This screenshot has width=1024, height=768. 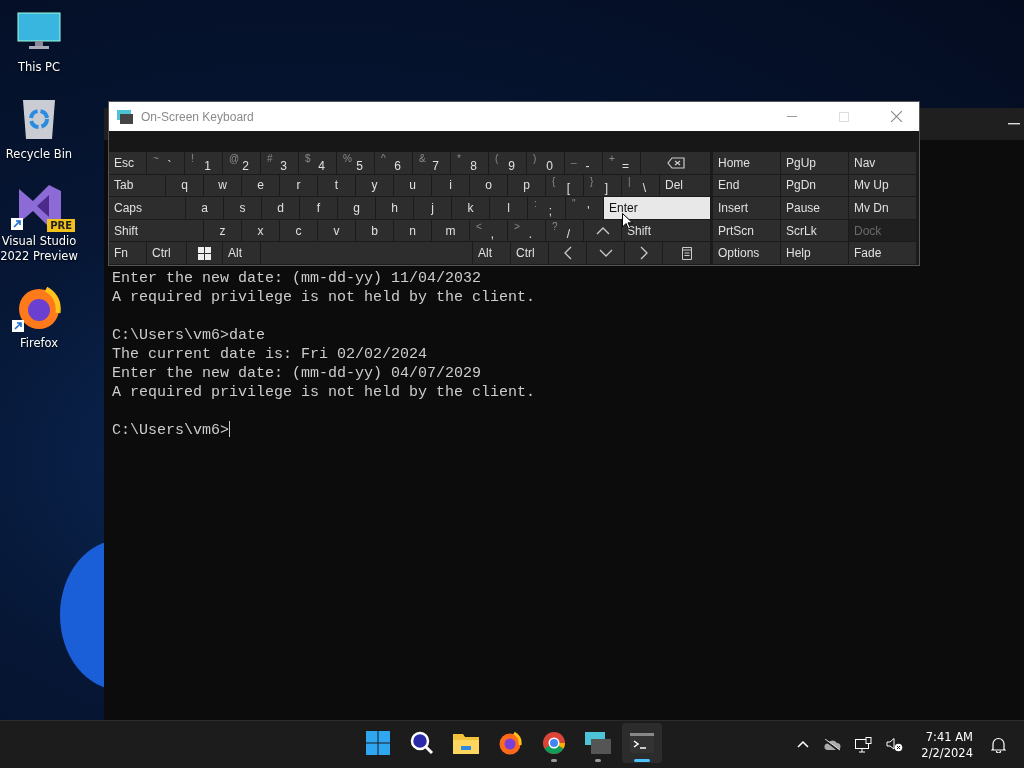 What do you see at coordinates (355, 163) in the screenshot?
I see `keyboard-key: % 5` at bounding box center [355, 163].